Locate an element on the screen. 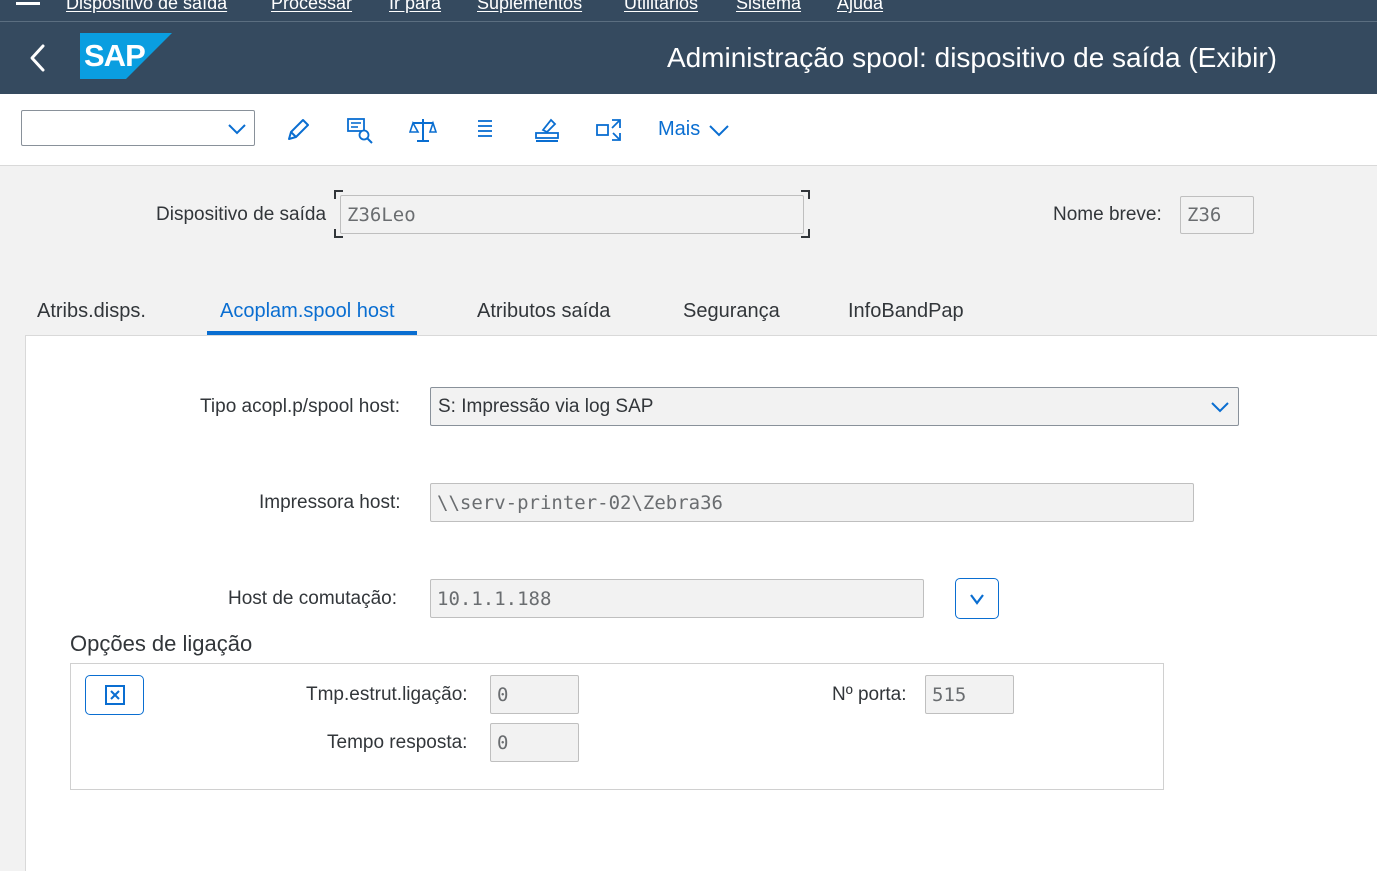 This screenshot has height=871, width=1377. device-label: Dispositivo de saída is located at coordinates (241, 214).